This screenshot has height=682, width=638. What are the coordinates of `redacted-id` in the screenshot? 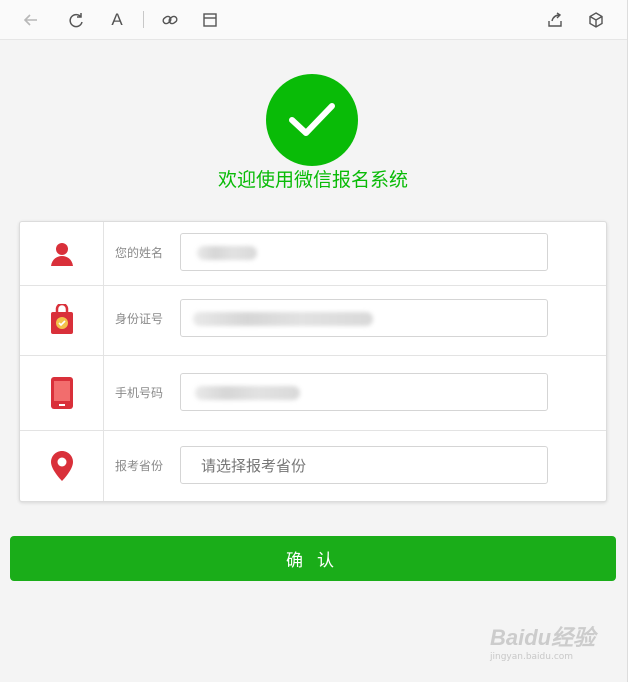 It's located at (283, 319).